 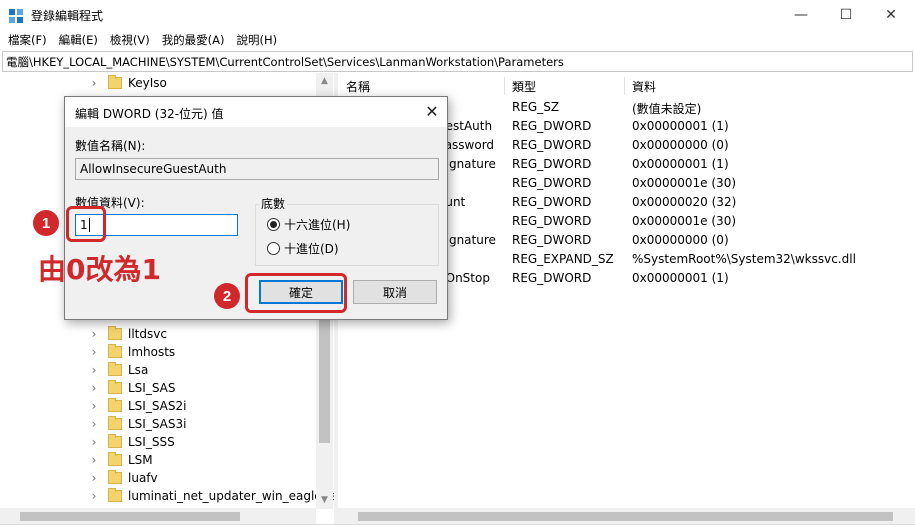 I want to click on tree-item-label: Lsa, so click(x=138, y=370).